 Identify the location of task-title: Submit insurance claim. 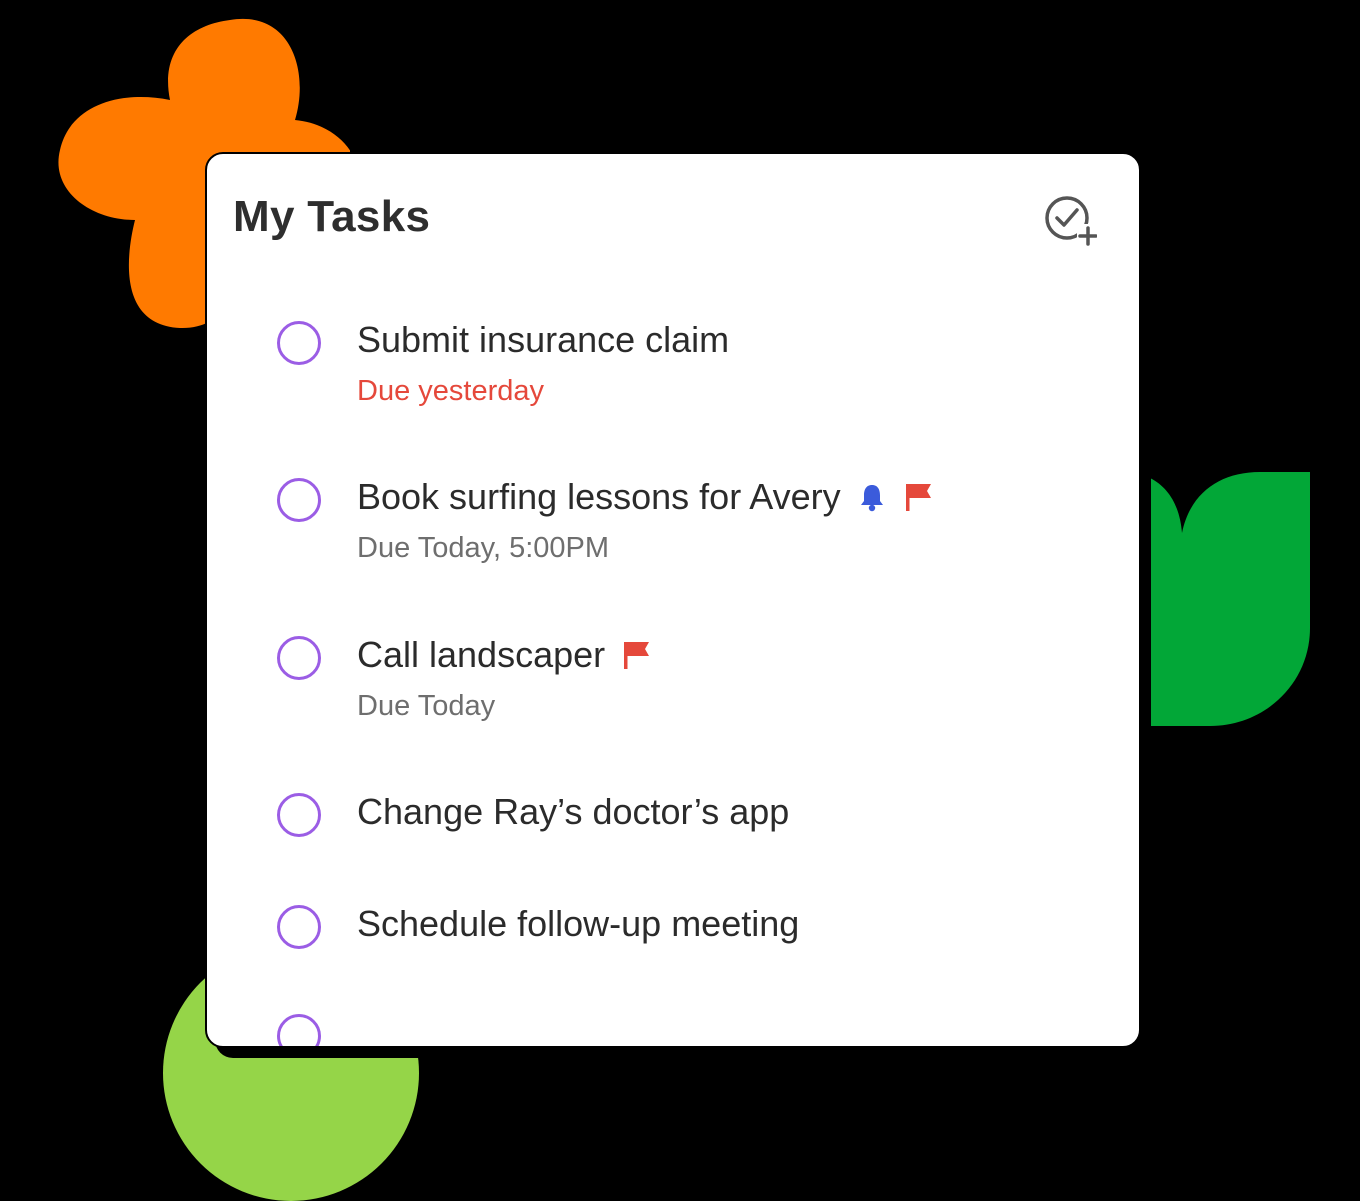
(543, 339).